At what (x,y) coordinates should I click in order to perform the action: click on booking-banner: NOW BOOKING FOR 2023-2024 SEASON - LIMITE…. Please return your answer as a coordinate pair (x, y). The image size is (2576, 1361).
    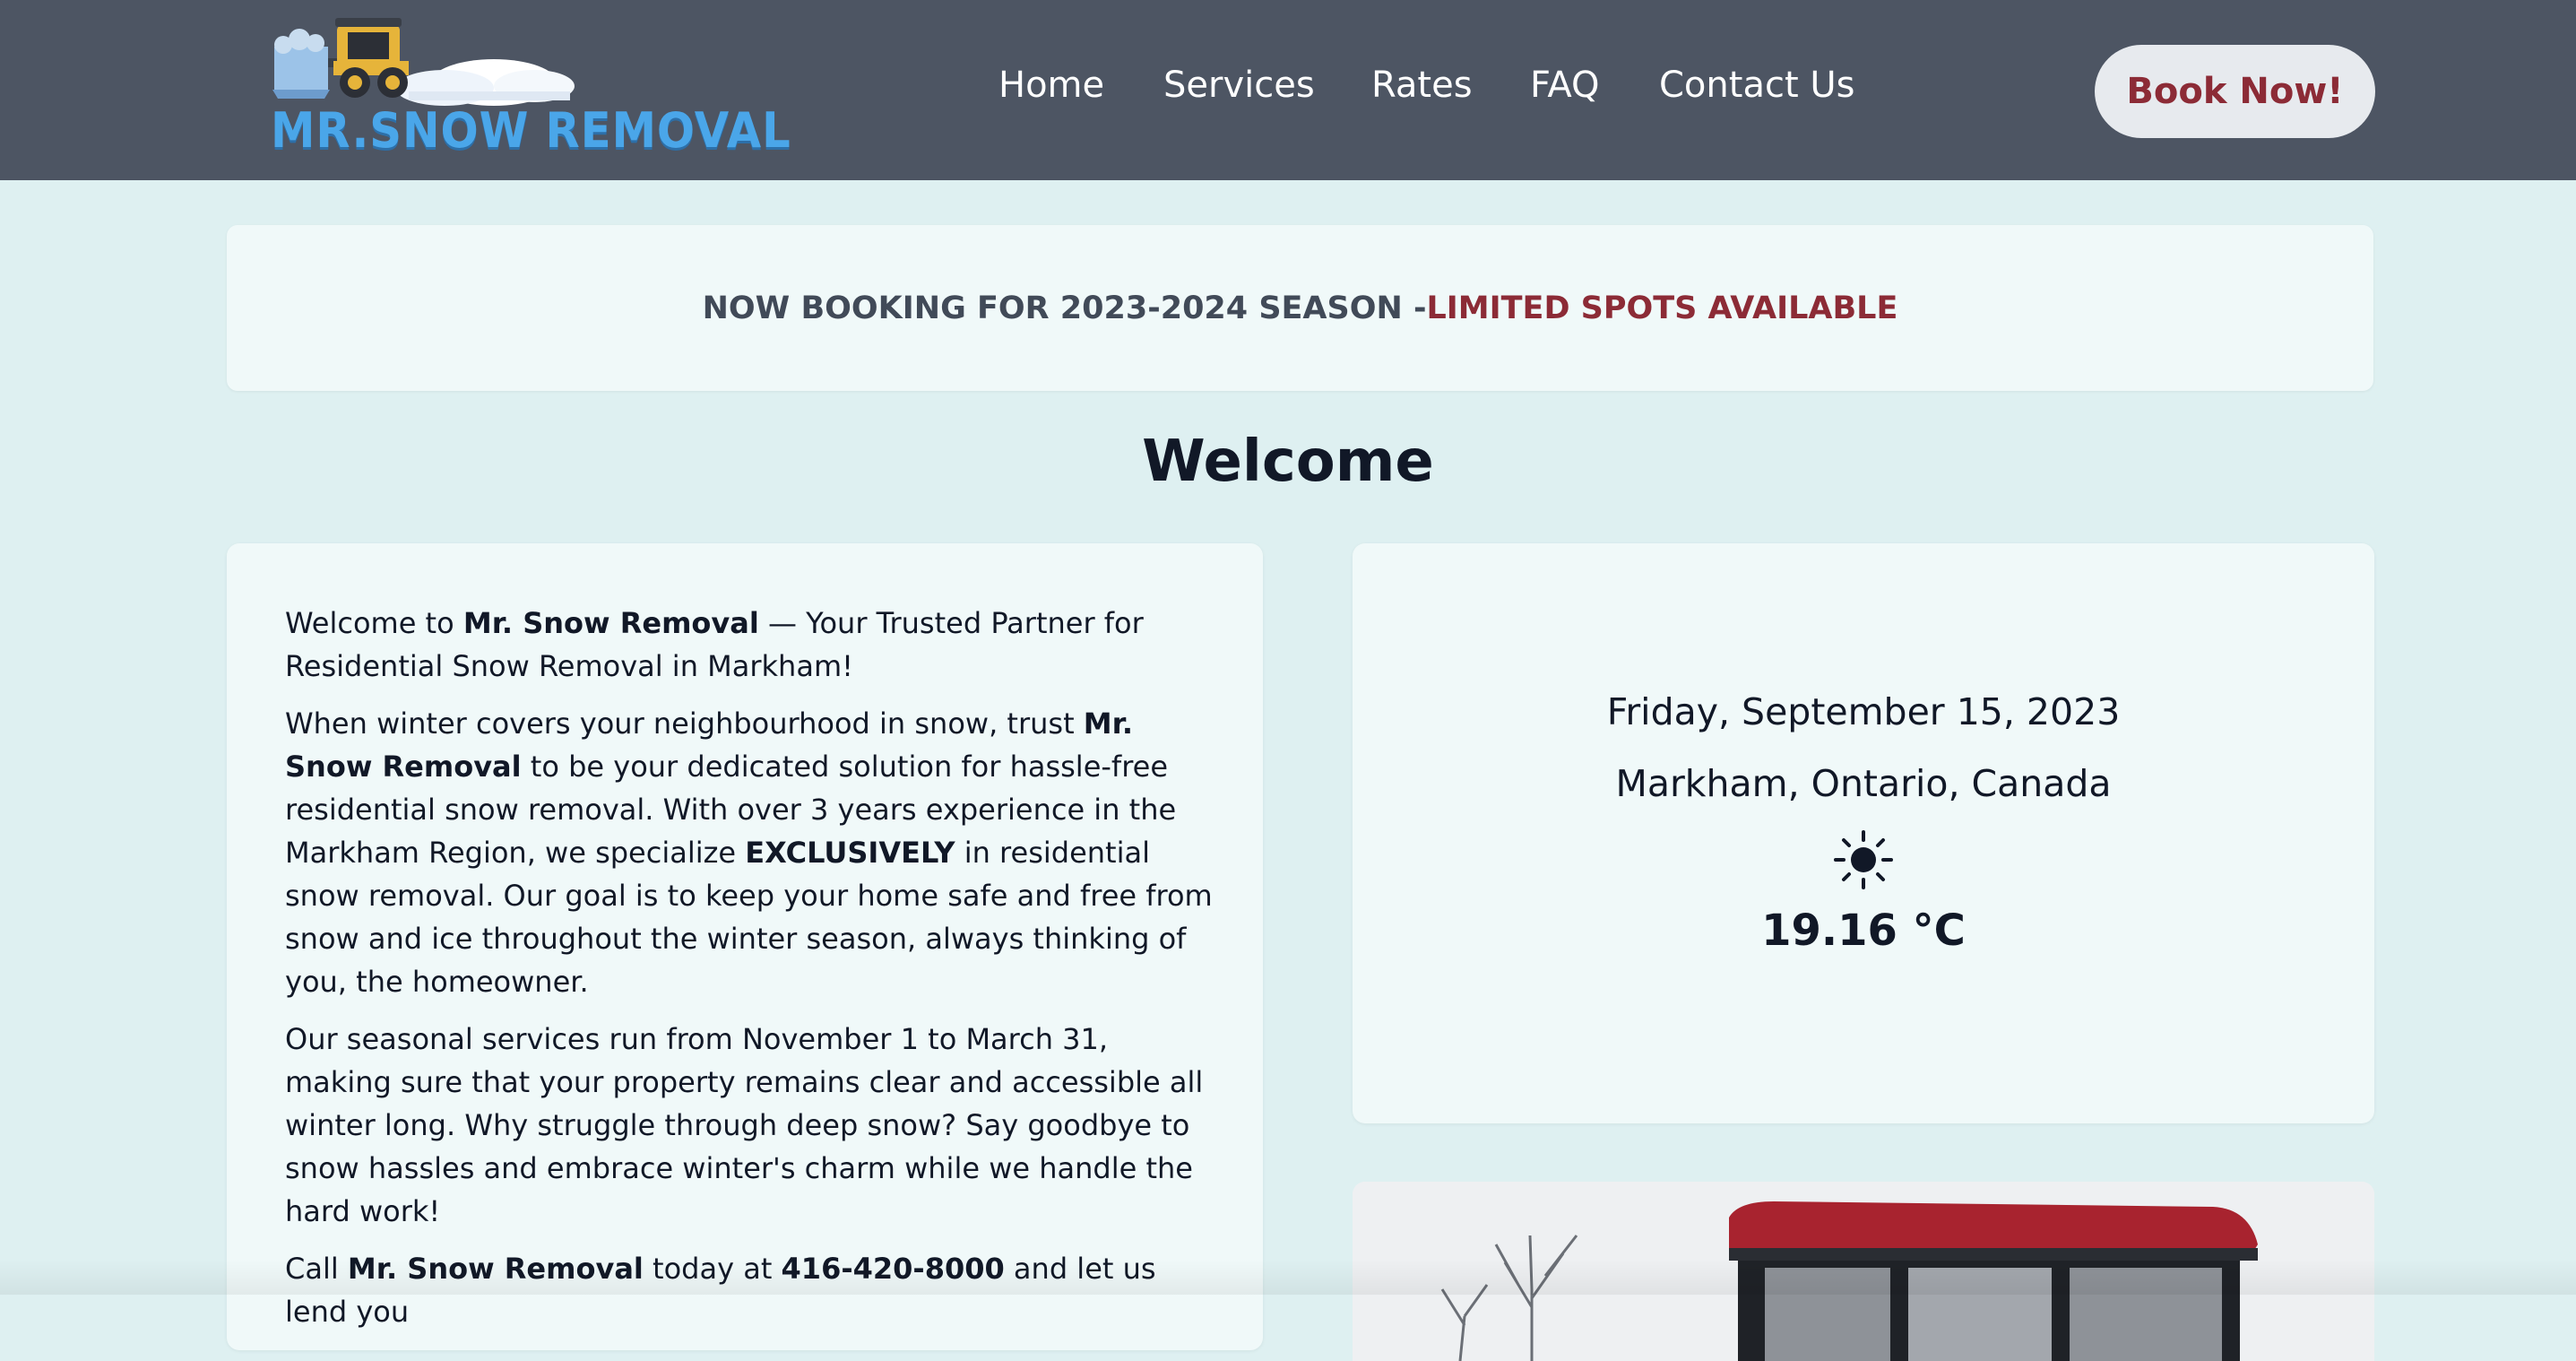
    Looking at the image, I should click on (1300, 308).